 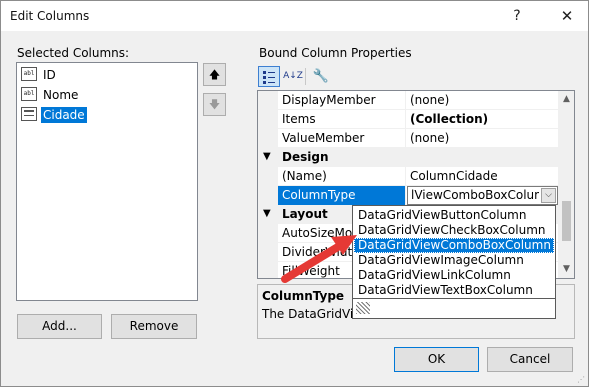 What do you see at coordinates (154, 326) in the screenshot?
I see `remove-button: Remove` at bounding box center [154, 326].